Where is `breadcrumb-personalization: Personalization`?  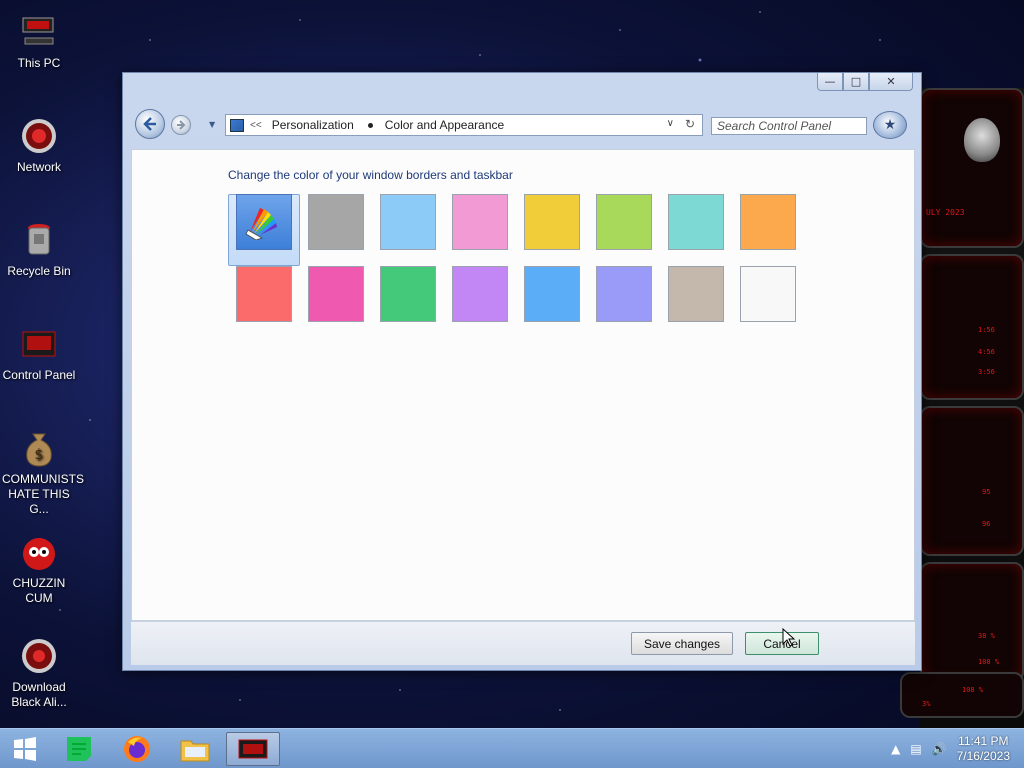 breadcrumb-personalization: Personalization is located at coordinates (313, 125).